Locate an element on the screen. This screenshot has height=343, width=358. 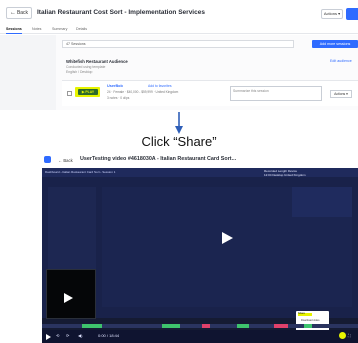
play-icon is located at coordinates (227, 238).